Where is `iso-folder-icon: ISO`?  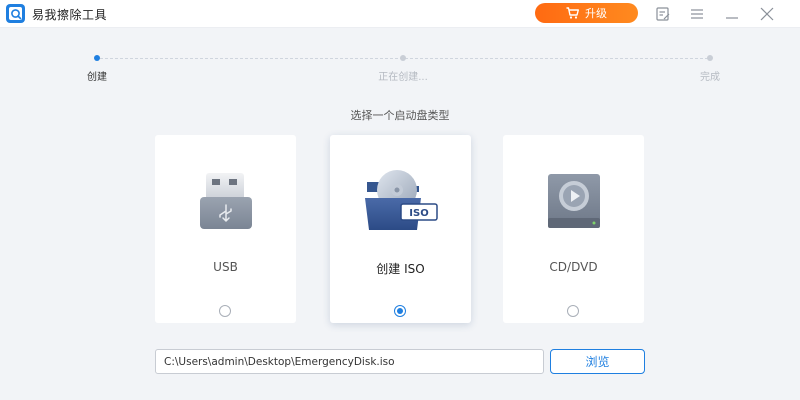 iso-folder-icon: ISO is located at coordinates (400, 201).